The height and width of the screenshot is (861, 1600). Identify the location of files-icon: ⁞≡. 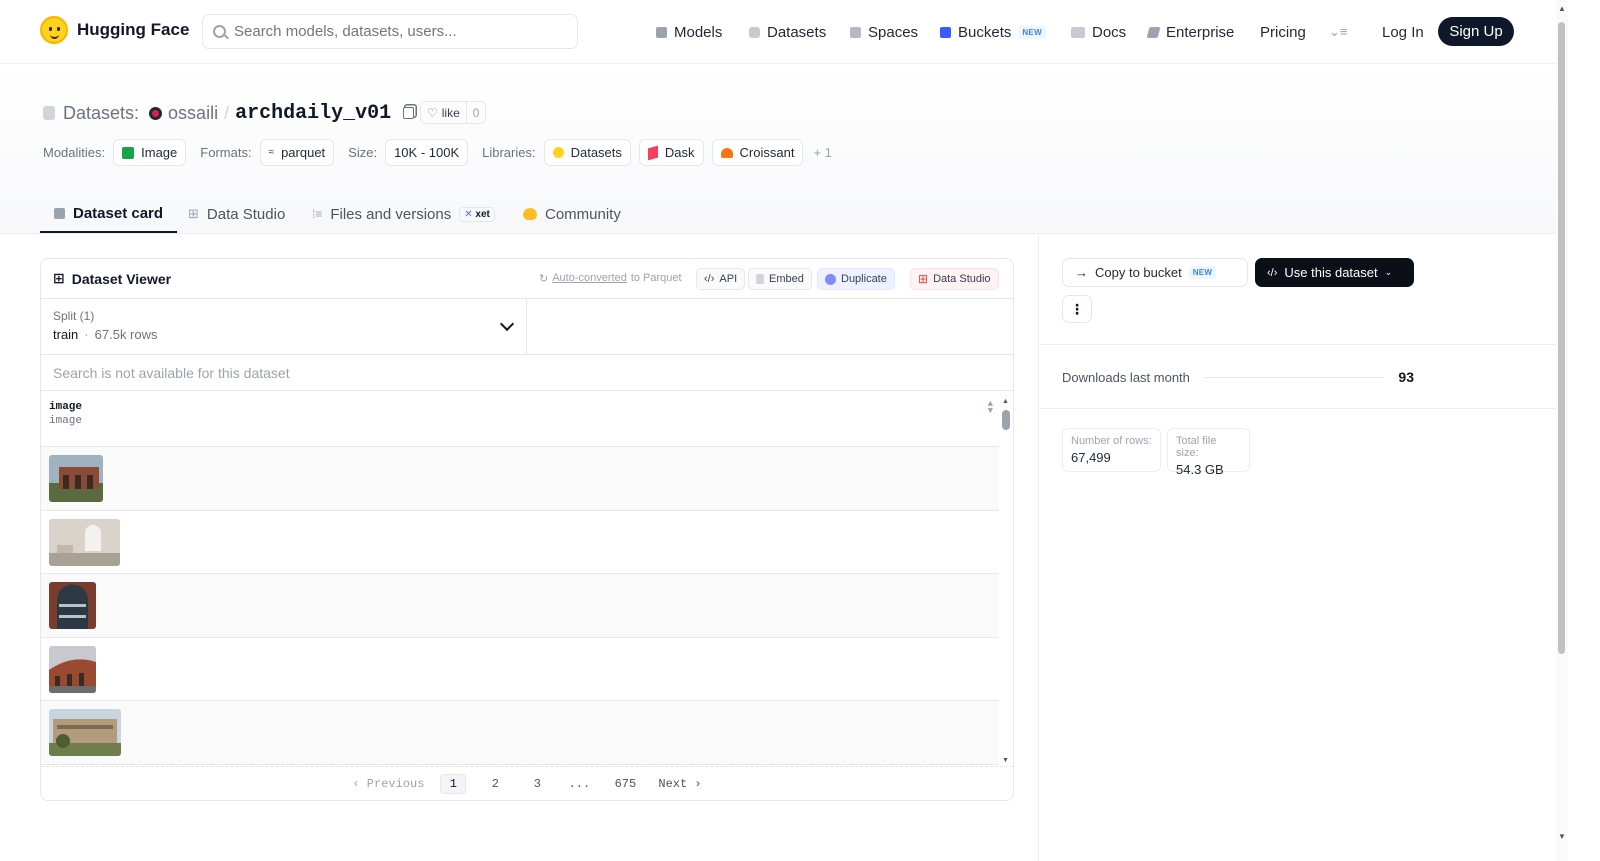
(317, 214).